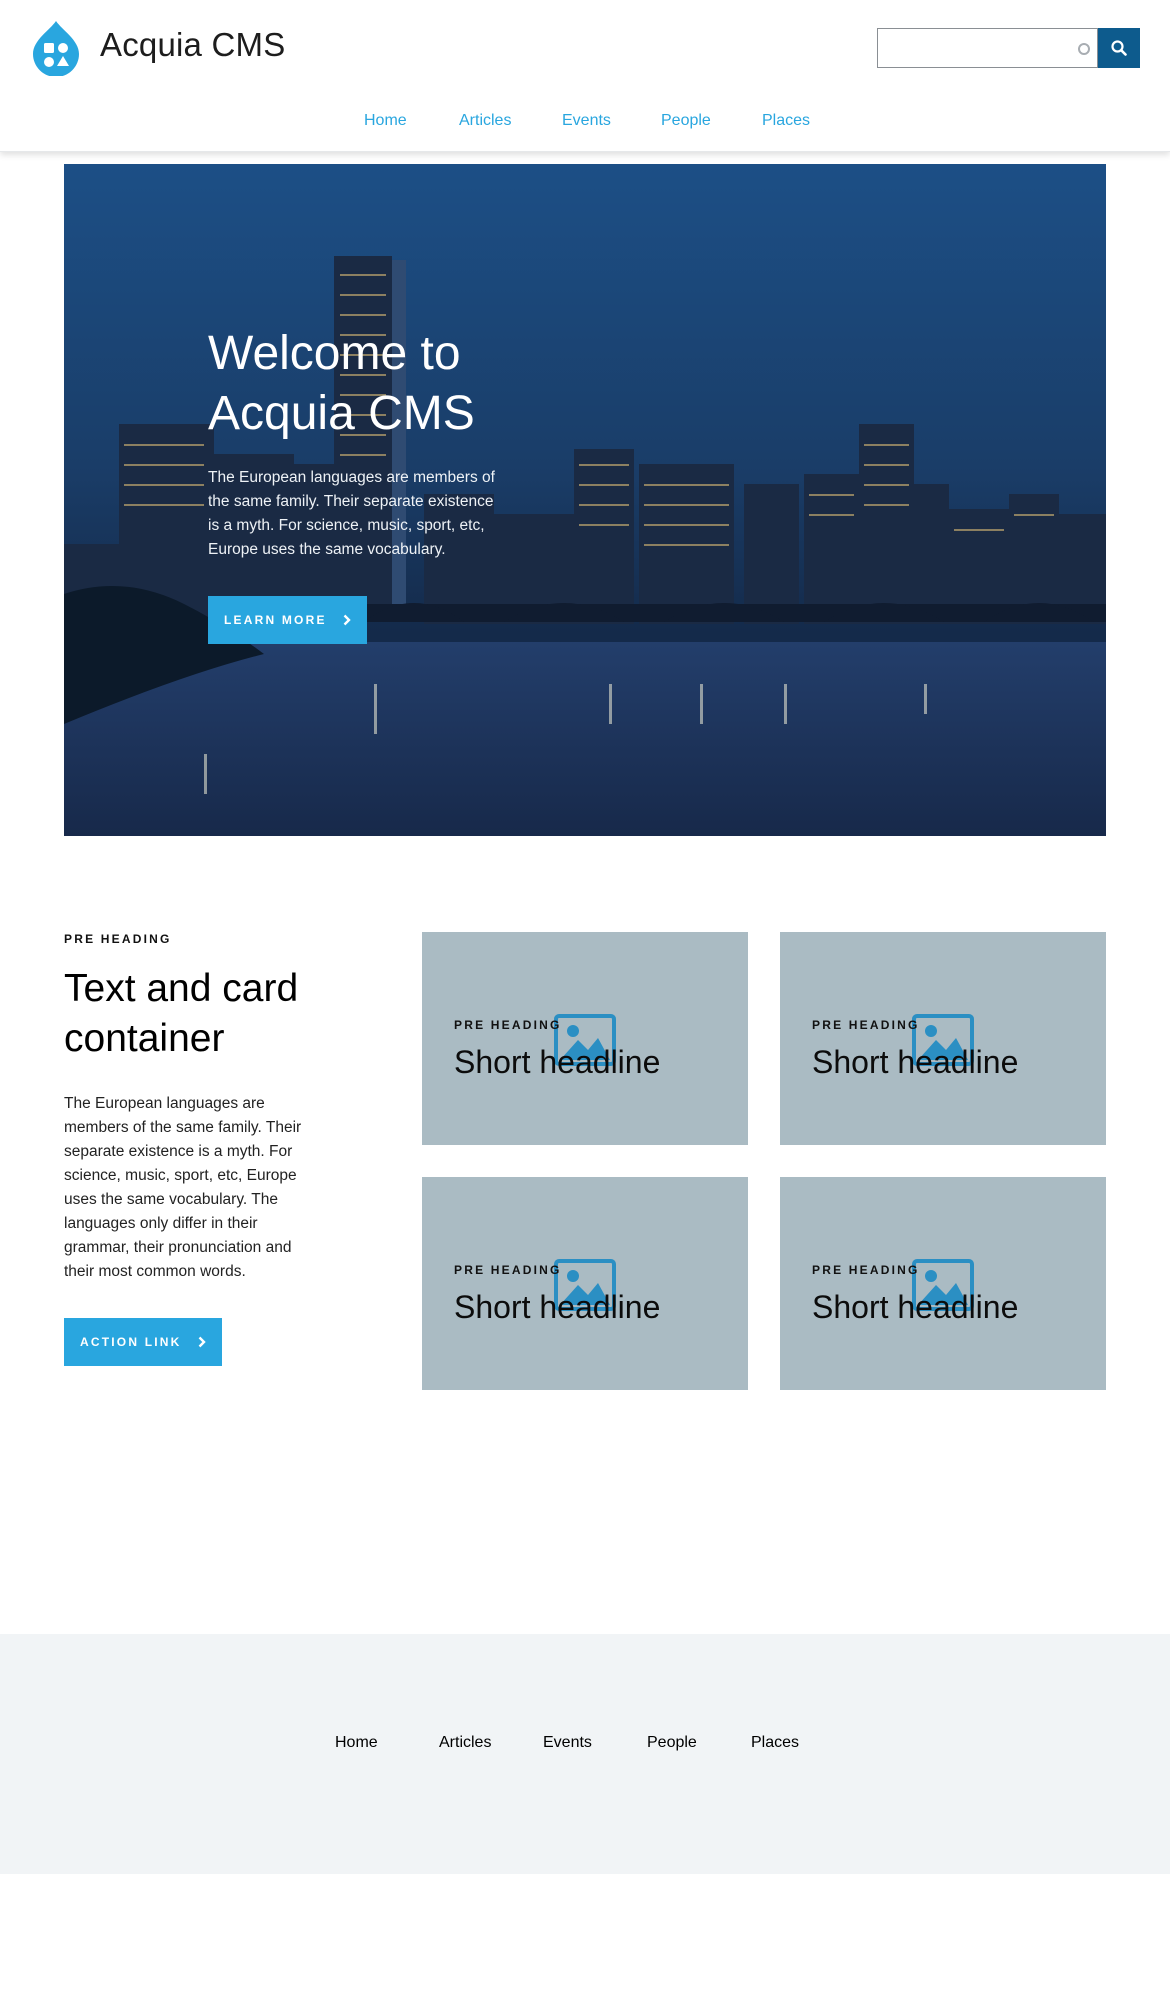 The width and height of the screenshot is (1170, 2000). I want to click on footer-nav-places: Places, so click(775, 1743).